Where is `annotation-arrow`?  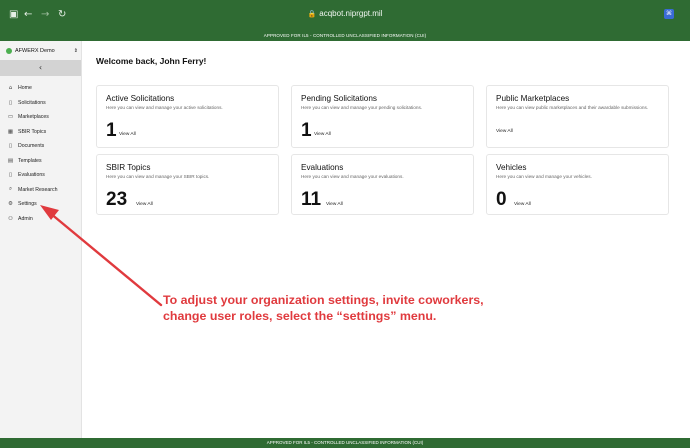
annotation-arrow is located at coordinates (101, 256).